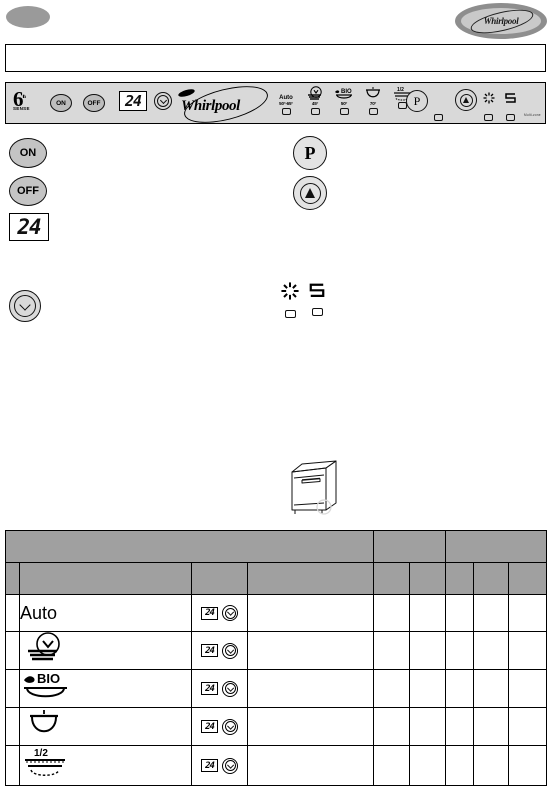 The width and height of the screenshot is (553, 786). I want to click on table-row: BIO 24, so click(276, 688).